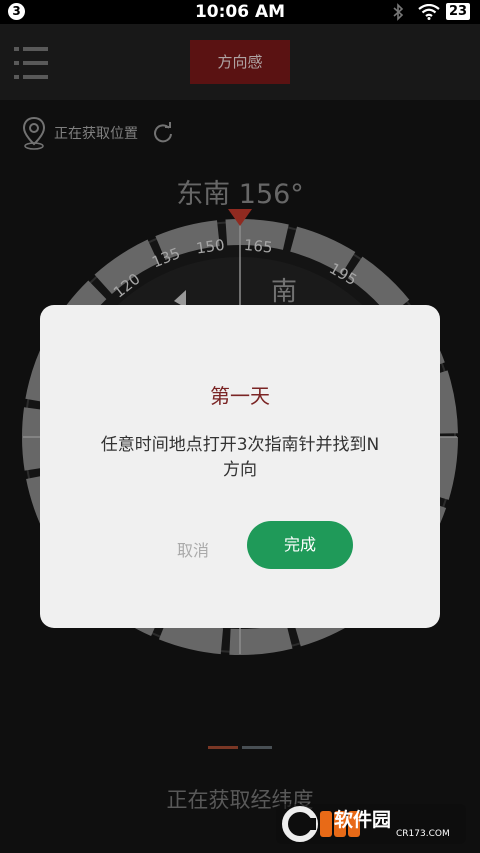  What do you see at coordinates (423, 834) in the screenshot?
I see `watermark-site: CR173.COM` at bounding box center [423, 834].